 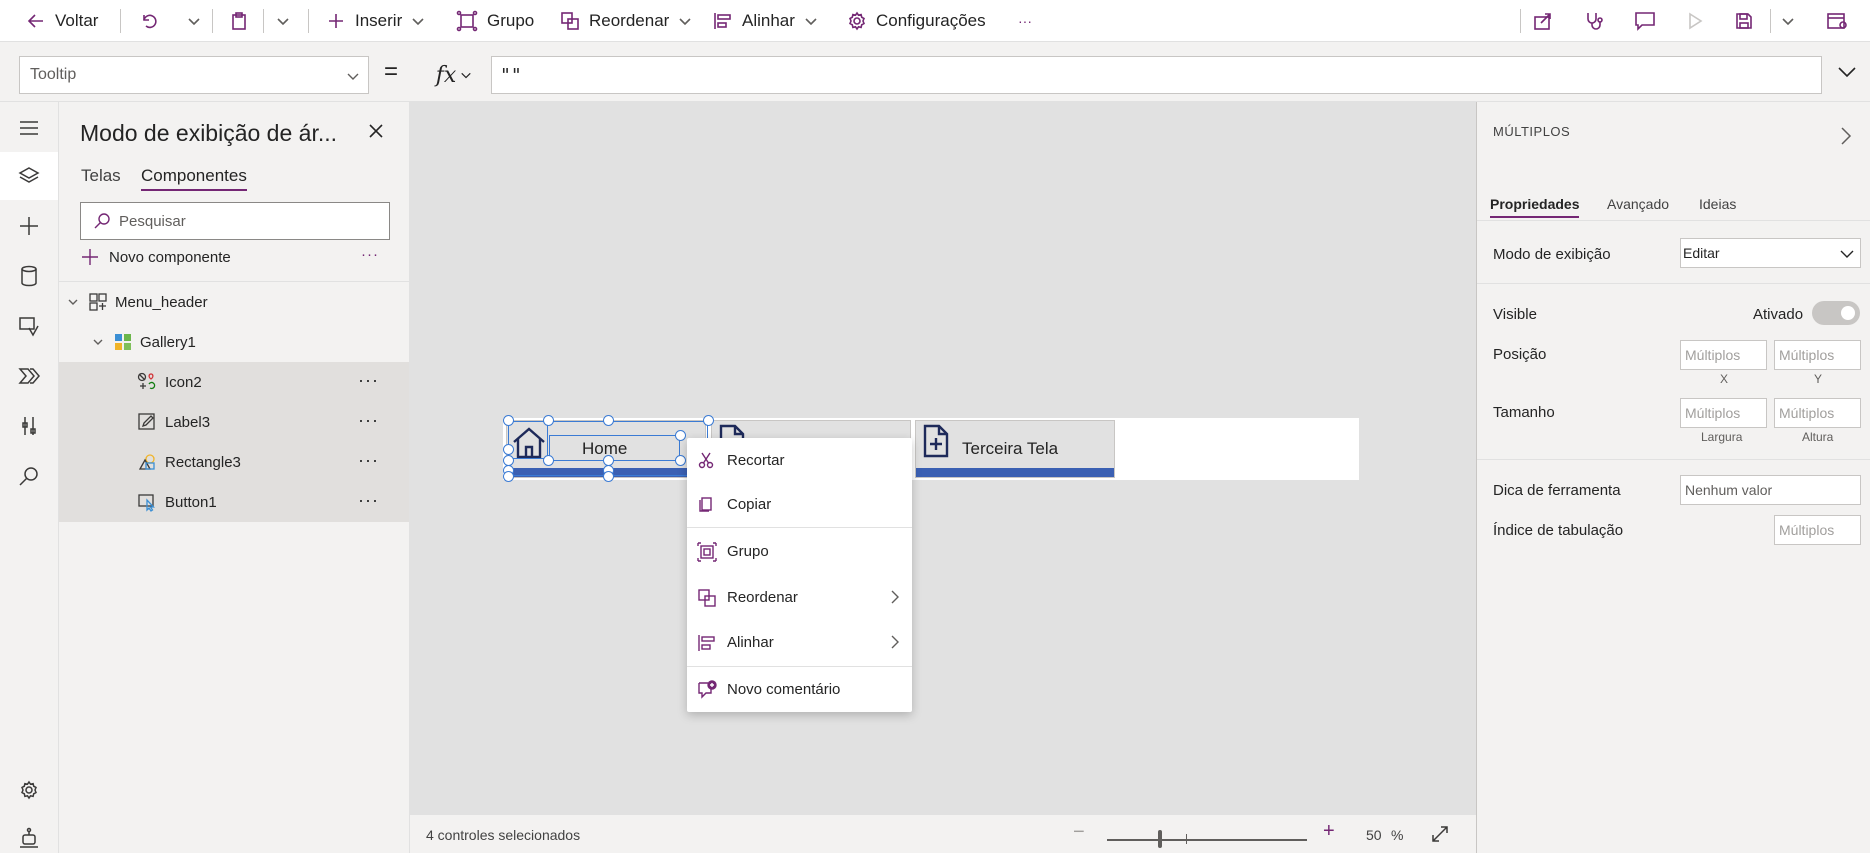 I want to click on formula-input: "", so click(x=1156, y=75).